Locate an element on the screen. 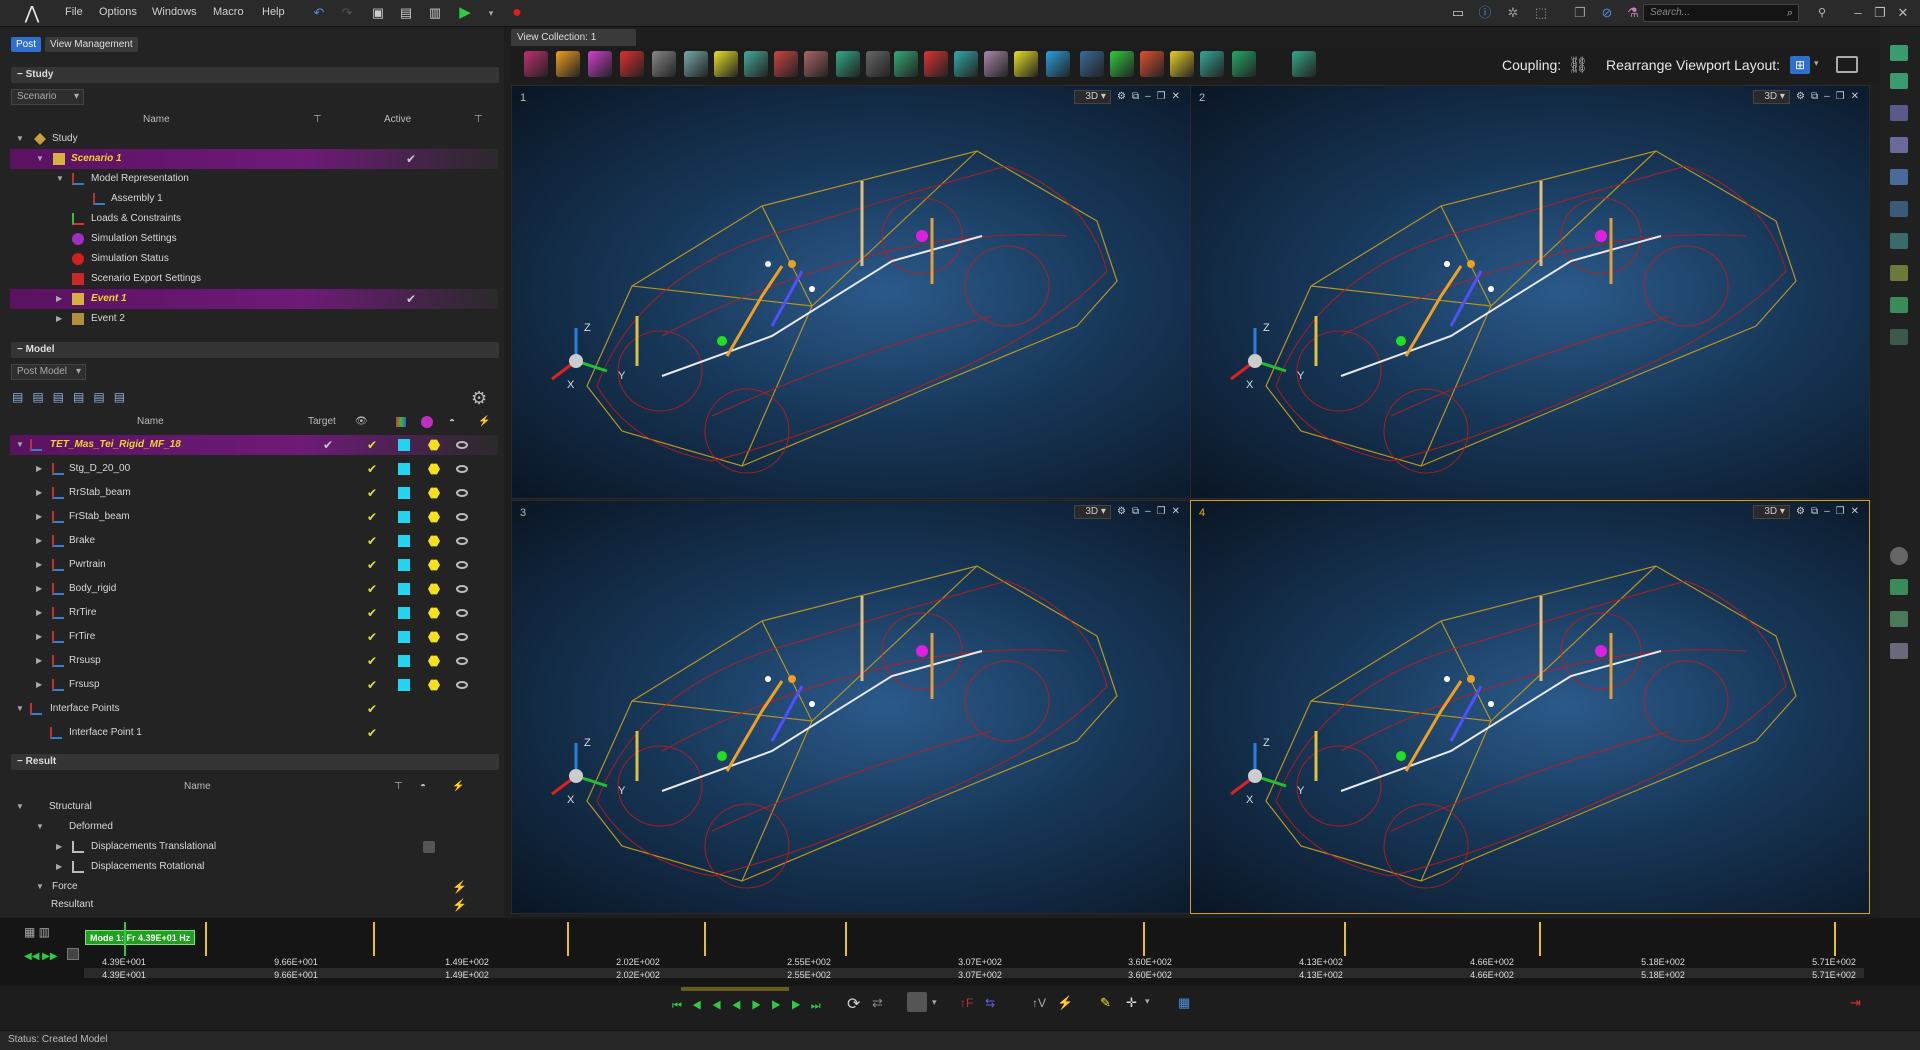  light-icon is located at coordinates (1182, 64).